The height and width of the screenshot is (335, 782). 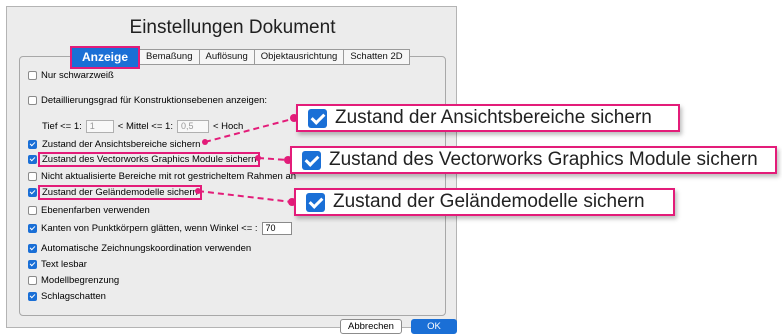 I want to click on tab-schatten-2d: Schatten 2D, so click(x=377, y=57).